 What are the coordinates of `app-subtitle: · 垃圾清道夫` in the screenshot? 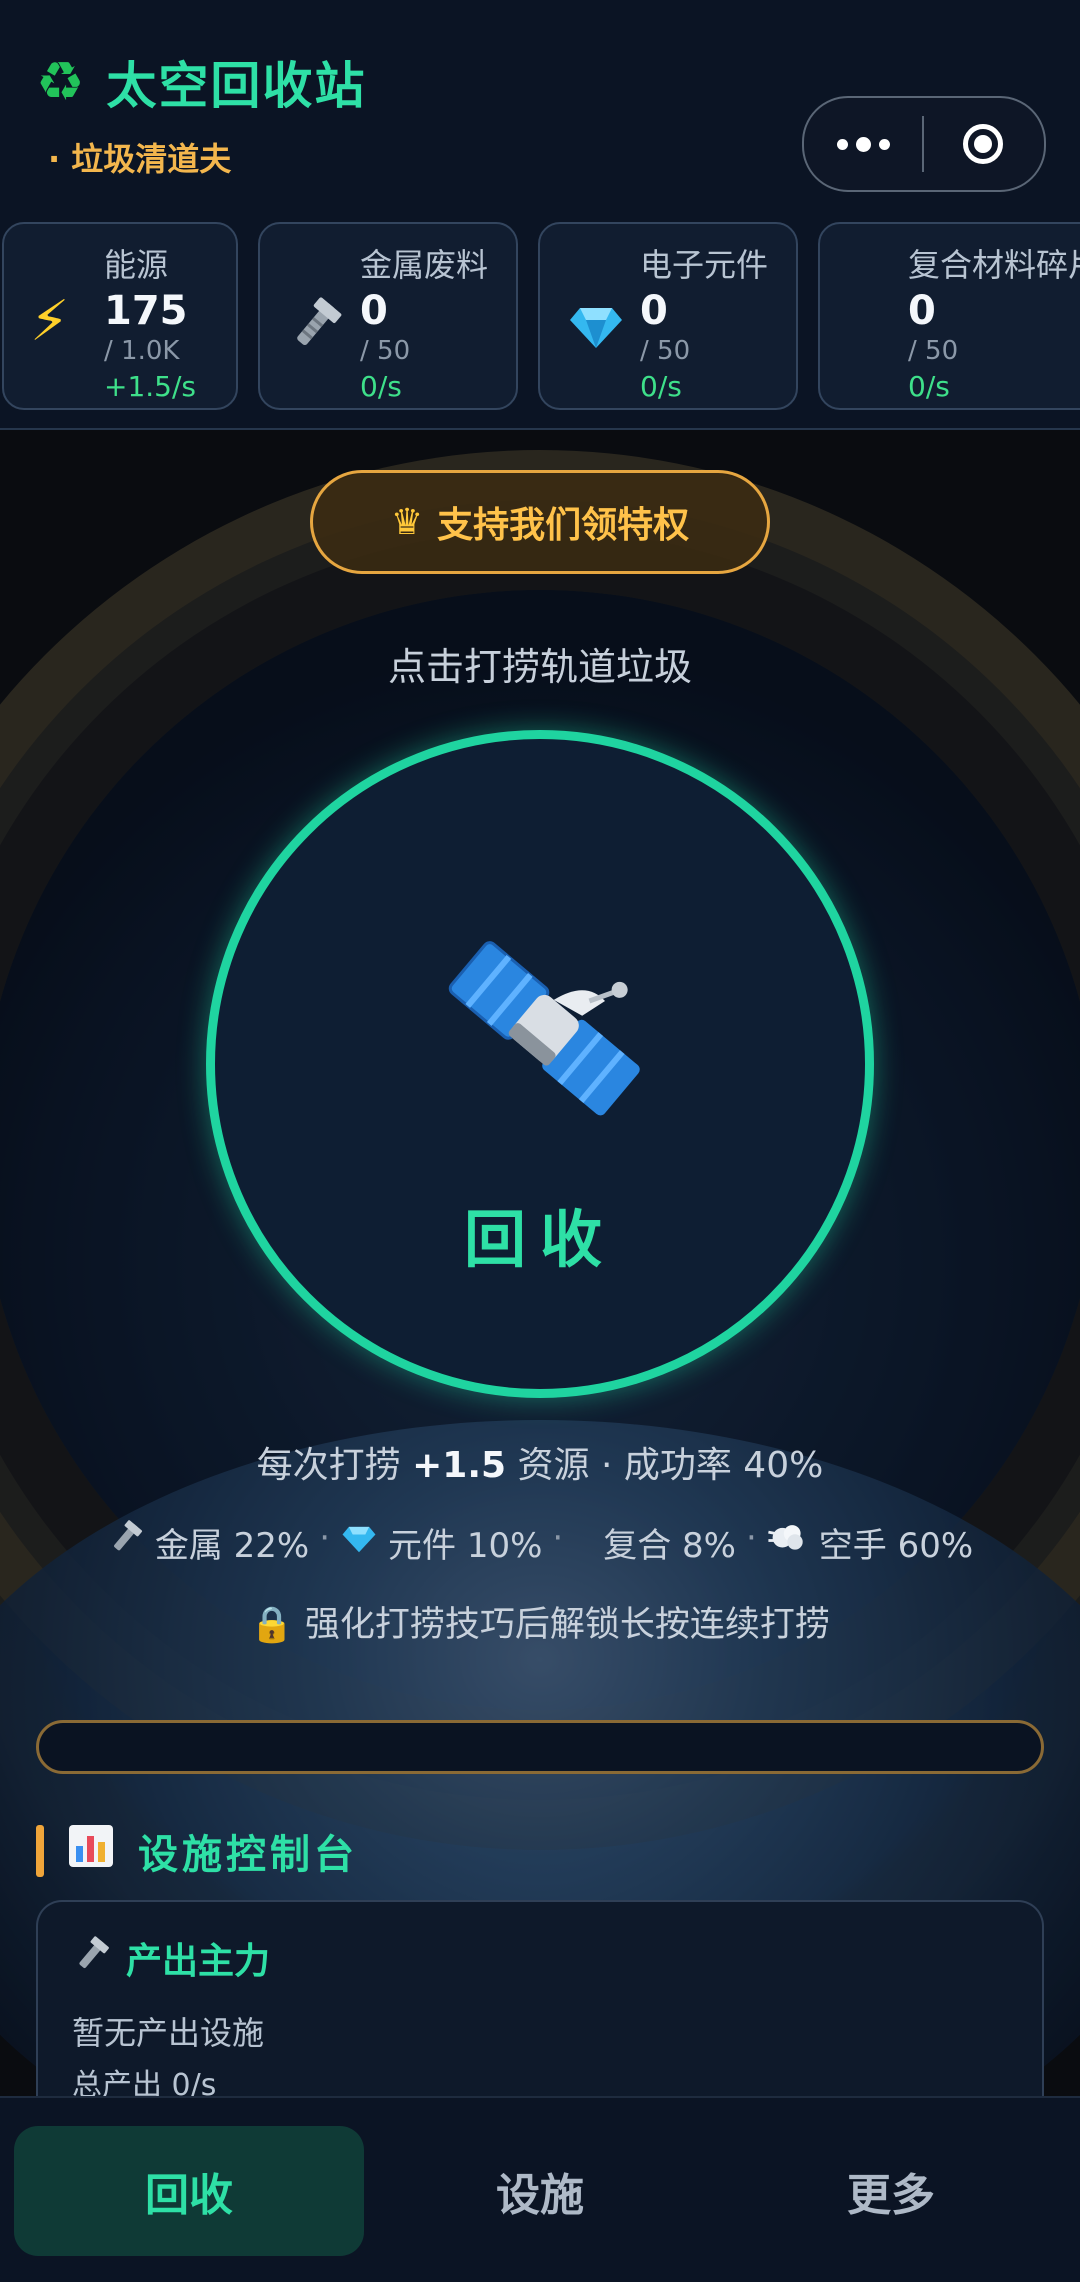 It's located at (140, 159).